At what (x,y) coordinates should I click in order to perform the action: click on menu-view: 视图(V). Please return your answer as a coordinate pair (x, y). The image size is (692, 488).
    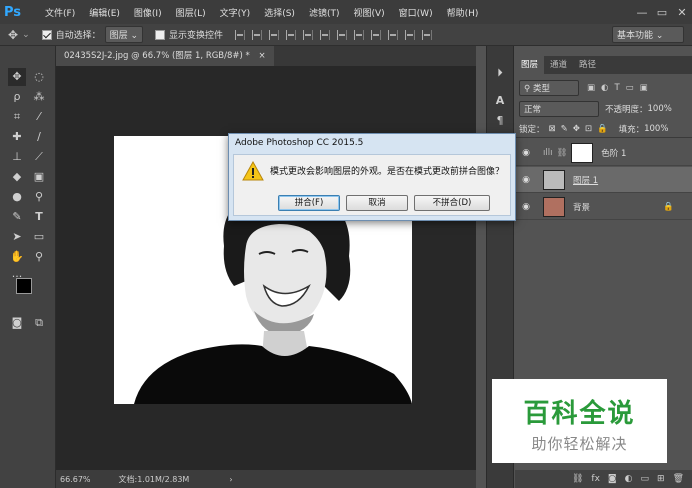
    Looking at the image, I should click on (368, 12).